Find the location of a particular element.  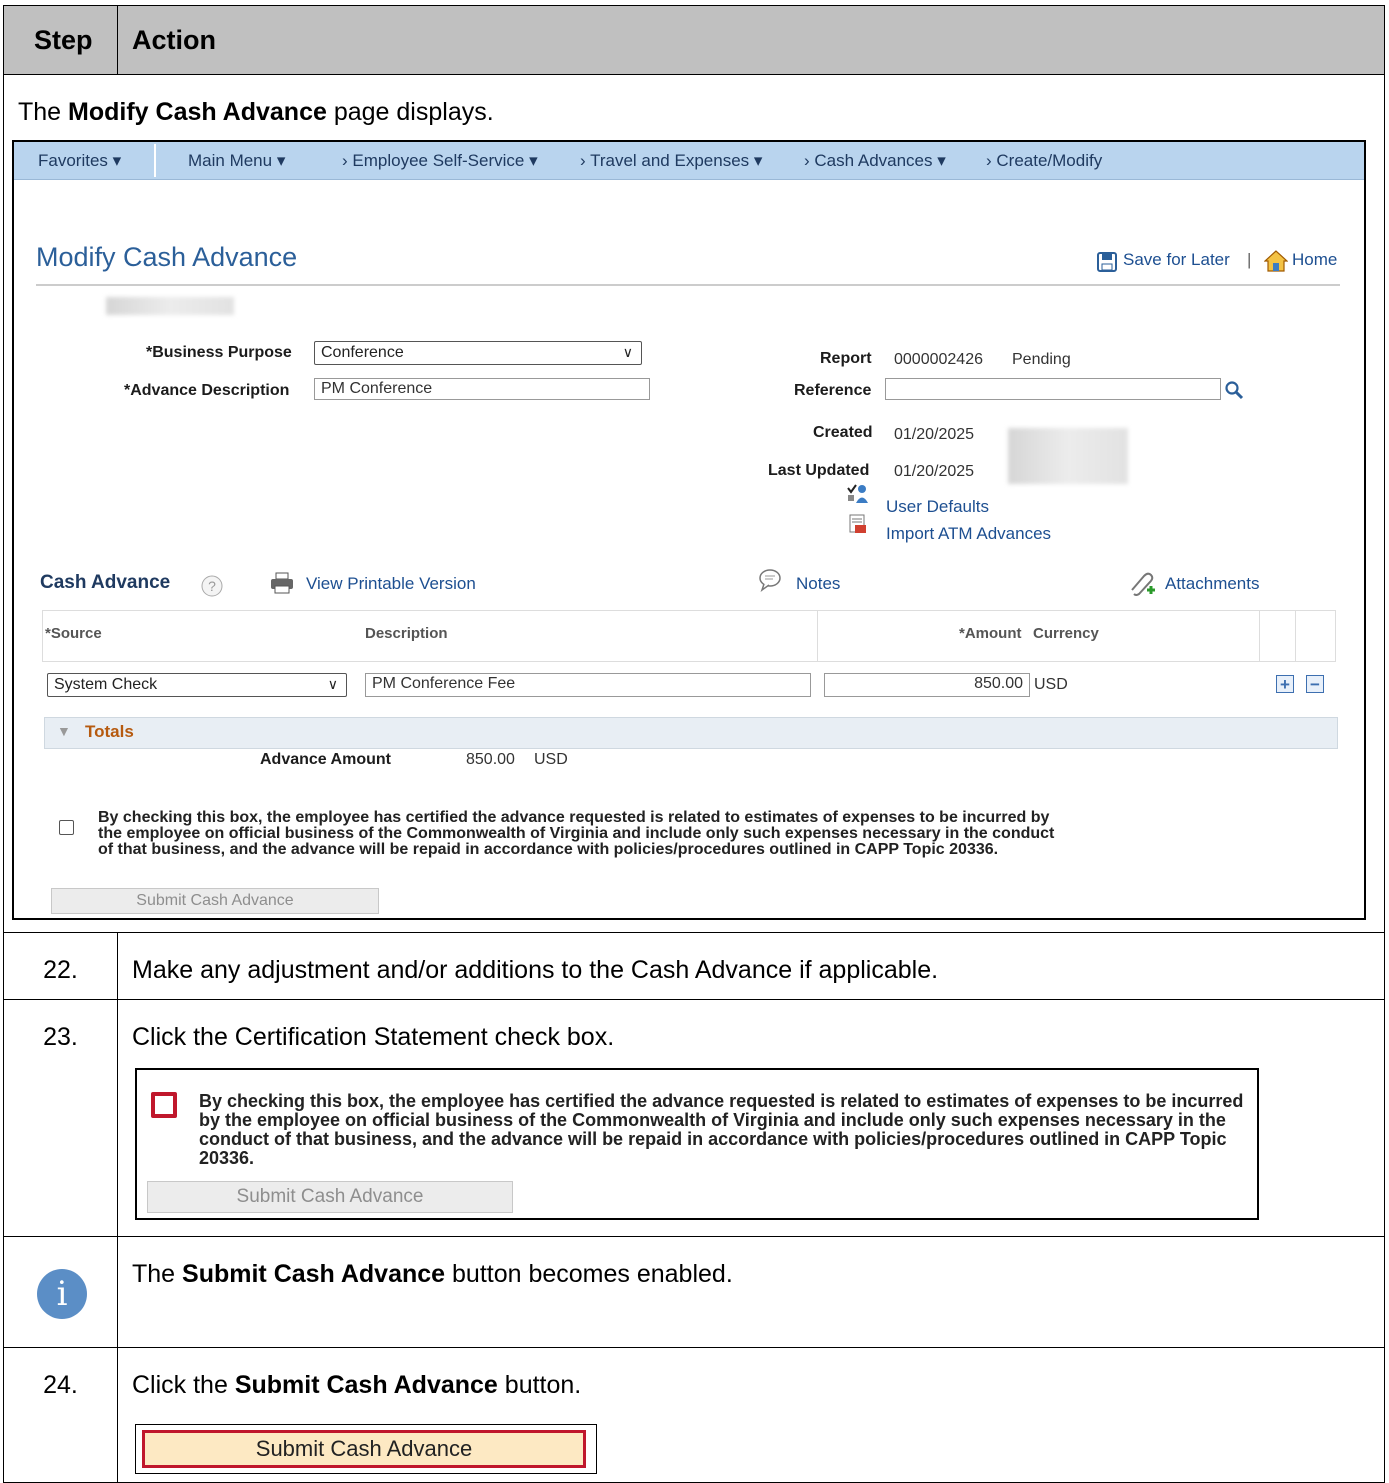

totals-label: Totals is located at coordinates (109, 731).